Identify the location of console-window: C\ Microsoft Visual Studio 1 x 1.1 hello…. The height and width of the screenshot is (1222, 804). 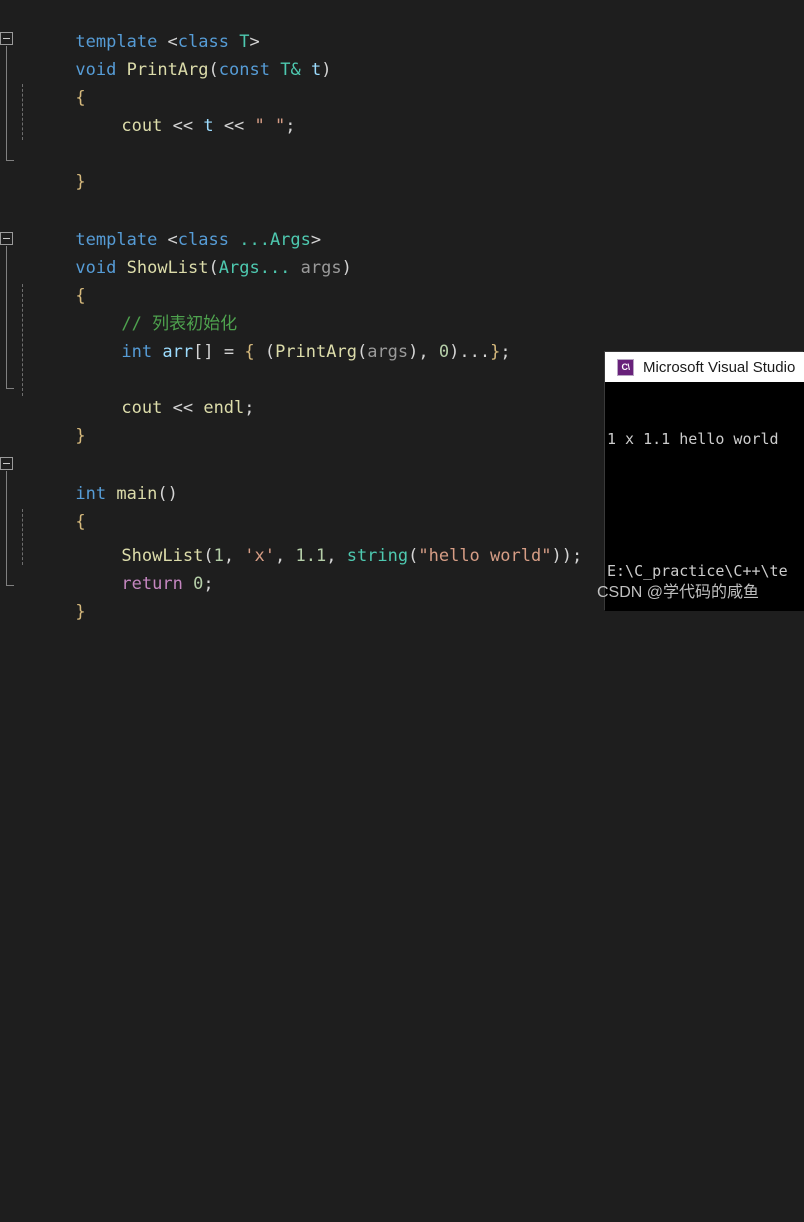
(704, 481).